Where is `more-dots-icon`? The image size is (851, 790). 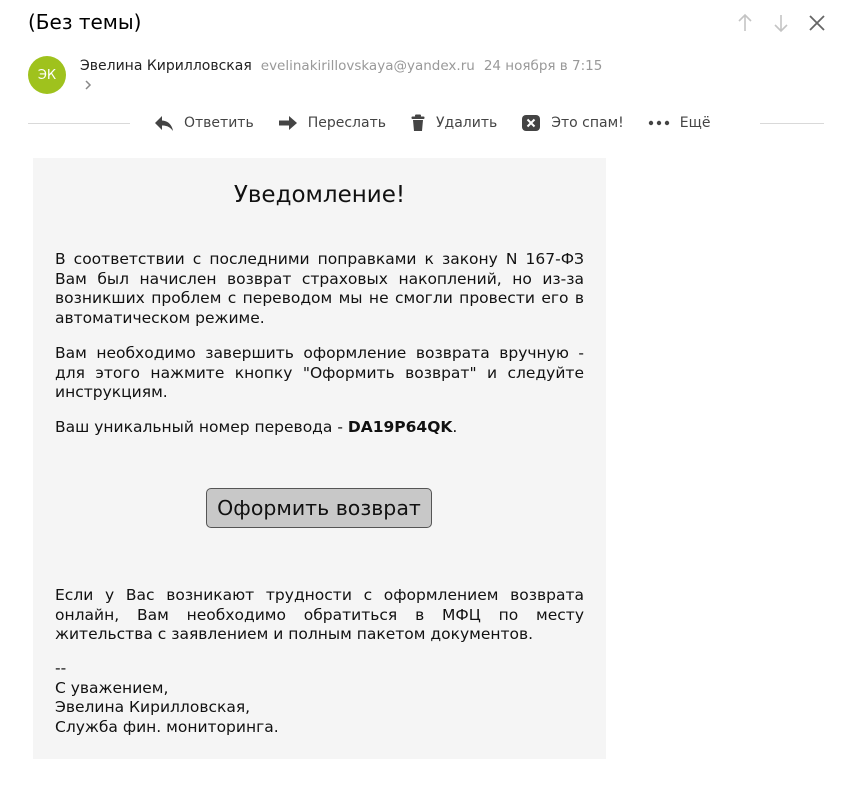 more-dots-icon is located at coordinates (658, 123).